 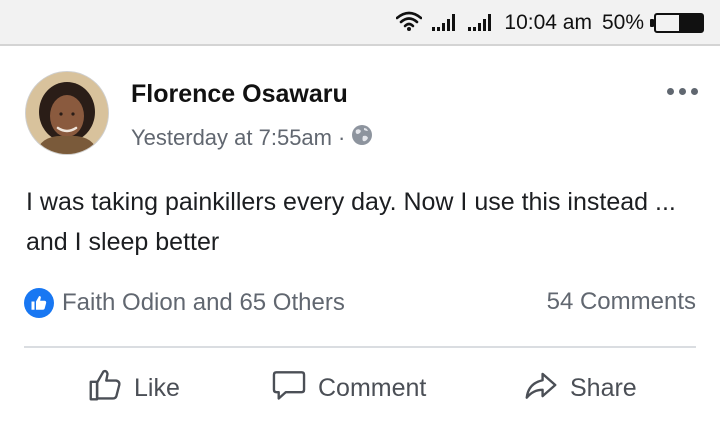 I want to click on reactions-text: Faith Odion and 65 Others, so click(x=203, y=302).